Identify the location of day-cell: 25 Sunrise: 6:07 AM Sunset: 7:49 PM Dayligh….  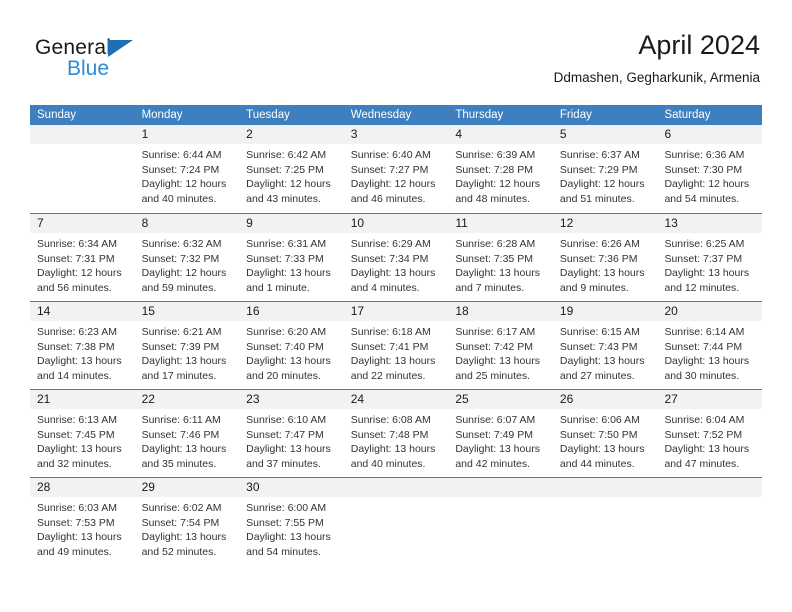
(500, 433).